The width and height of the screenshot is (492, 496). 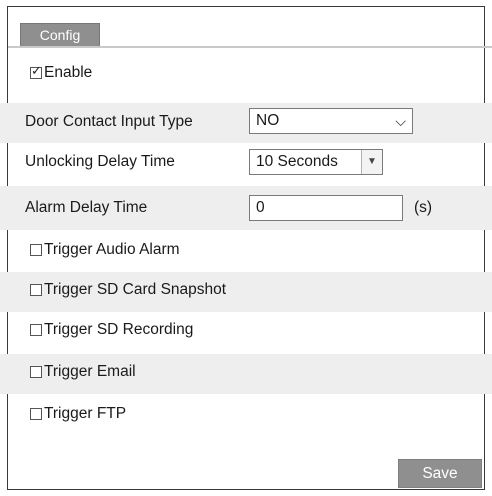 I want to click on trigger-audio-alarm-label: Trigger Audio Alarm, so click(x=112, y=249).